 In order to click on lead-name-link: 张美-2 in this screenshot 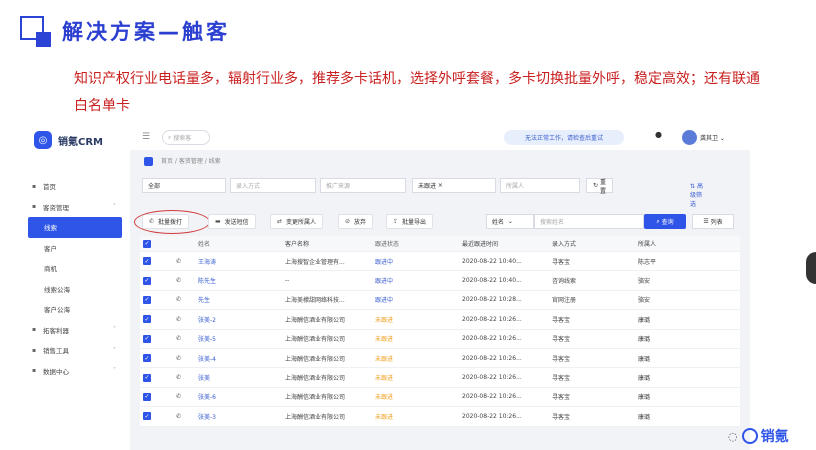, I will do `click(207, 319)`.